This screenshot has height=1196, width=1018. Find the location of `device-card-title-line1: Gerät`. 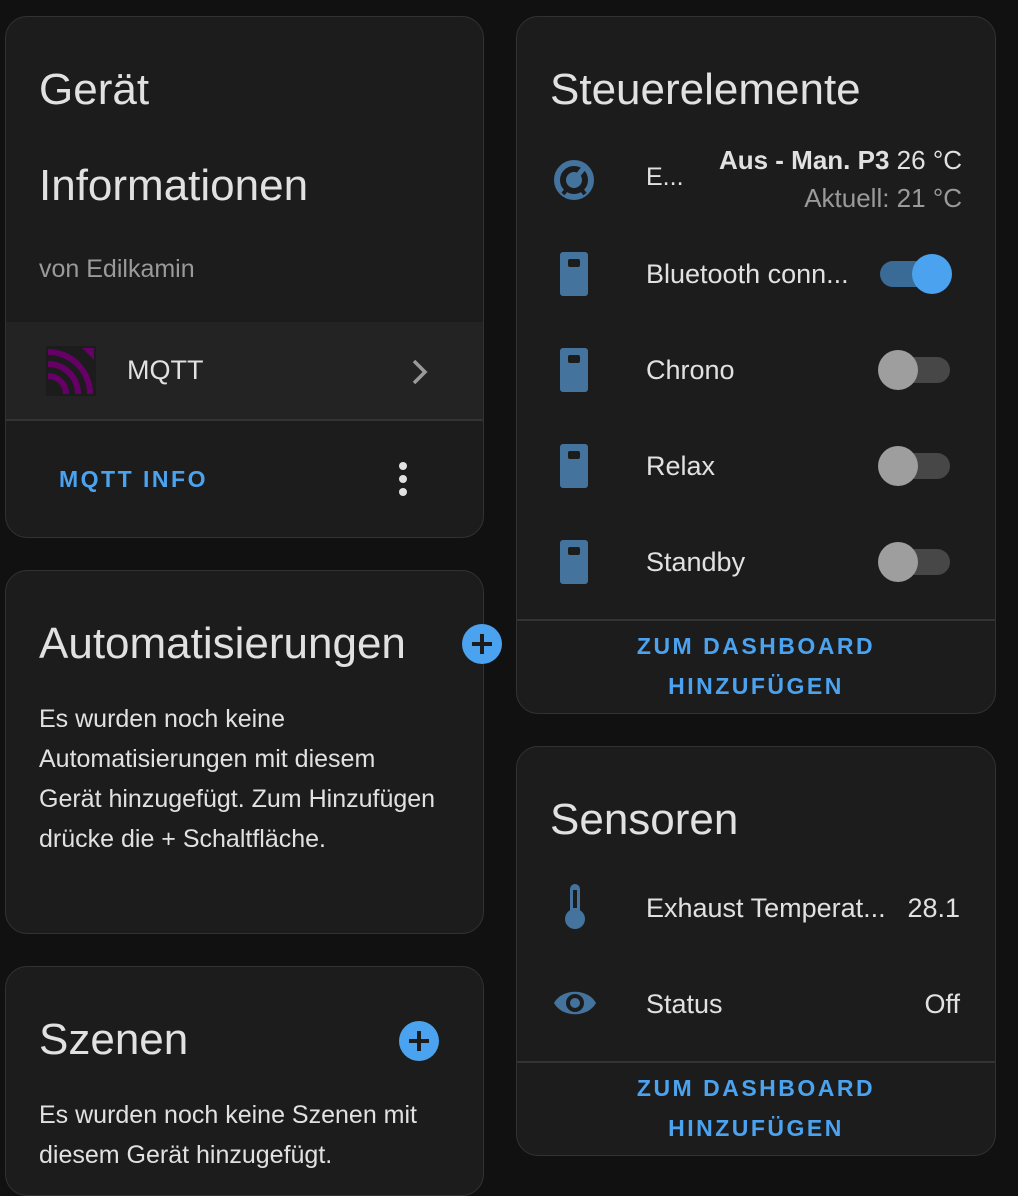

device-card-title-line1: Gerät is located at coordinates (94, 89).